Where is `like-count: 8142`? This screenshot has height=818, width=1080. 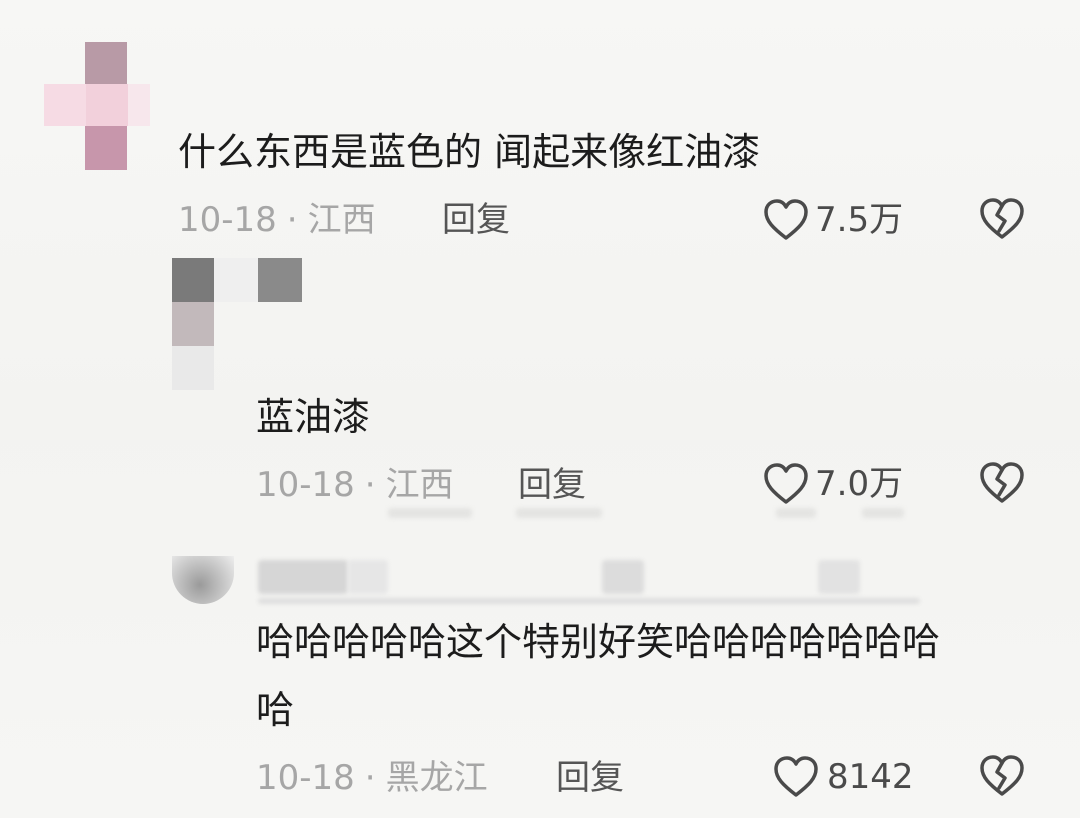
like-count: 8142 is located at coordinates (870, 777).